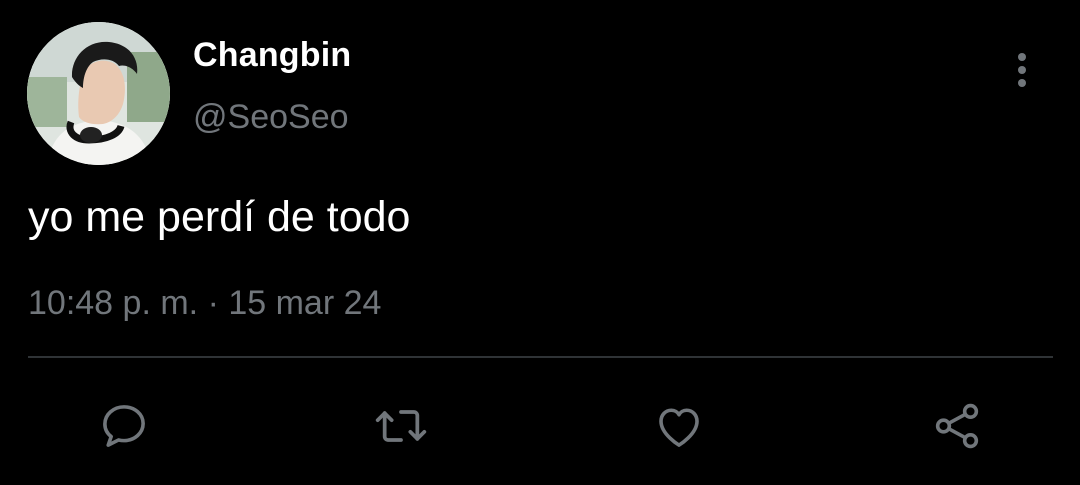 The image size is (1080, 485). I want to click on profile-photo, so click(98, 93).